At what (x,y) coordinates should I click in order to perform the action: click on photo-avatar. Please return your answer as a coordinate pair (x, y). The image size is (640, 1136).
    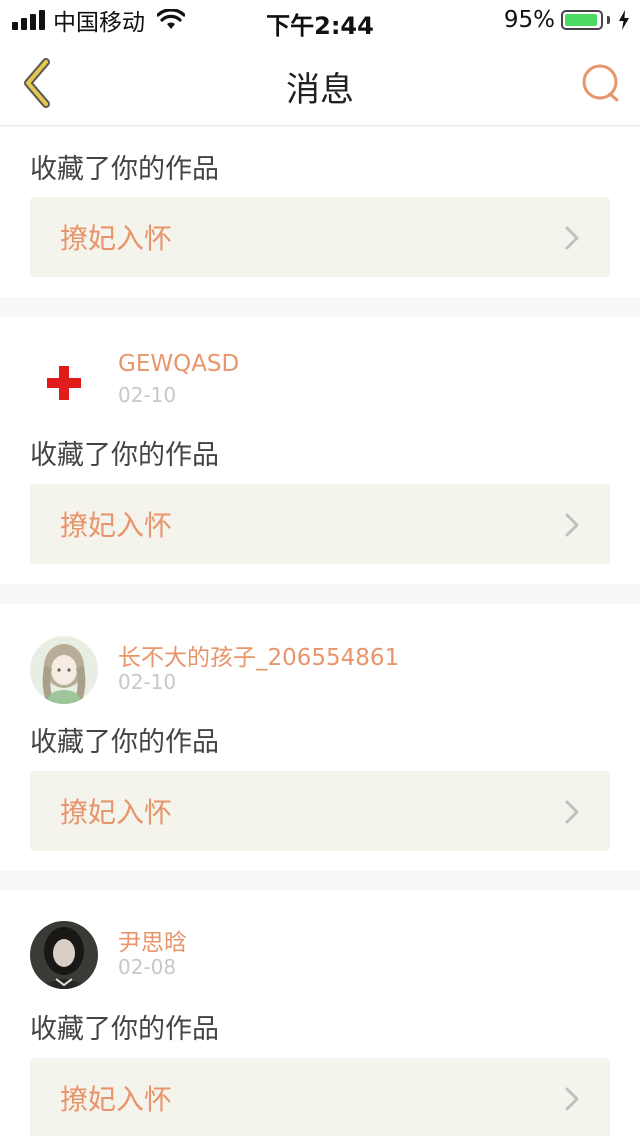
    Looking at the image, I should click on (64, 955).